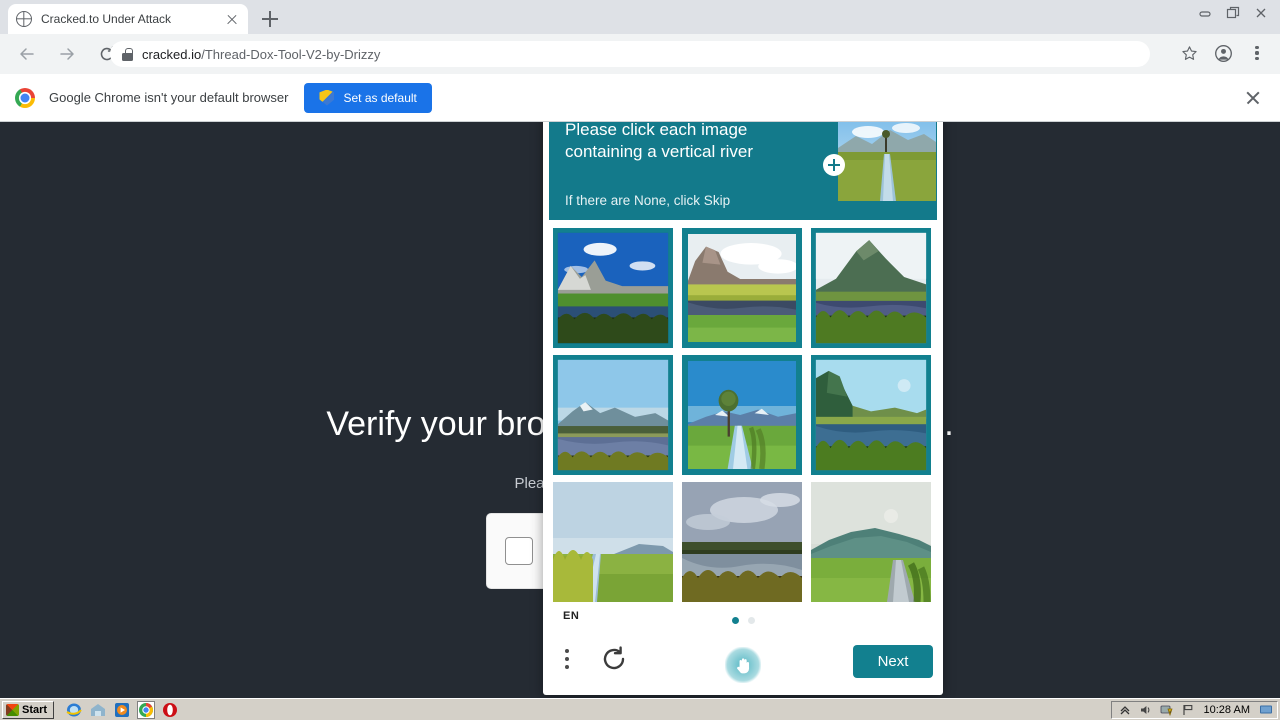 Image resolution: width=1280 pixels, height=720 pixels. Describe the element at coordinates (327, 97) in the screenshot. I see `shield-icon` at that location.